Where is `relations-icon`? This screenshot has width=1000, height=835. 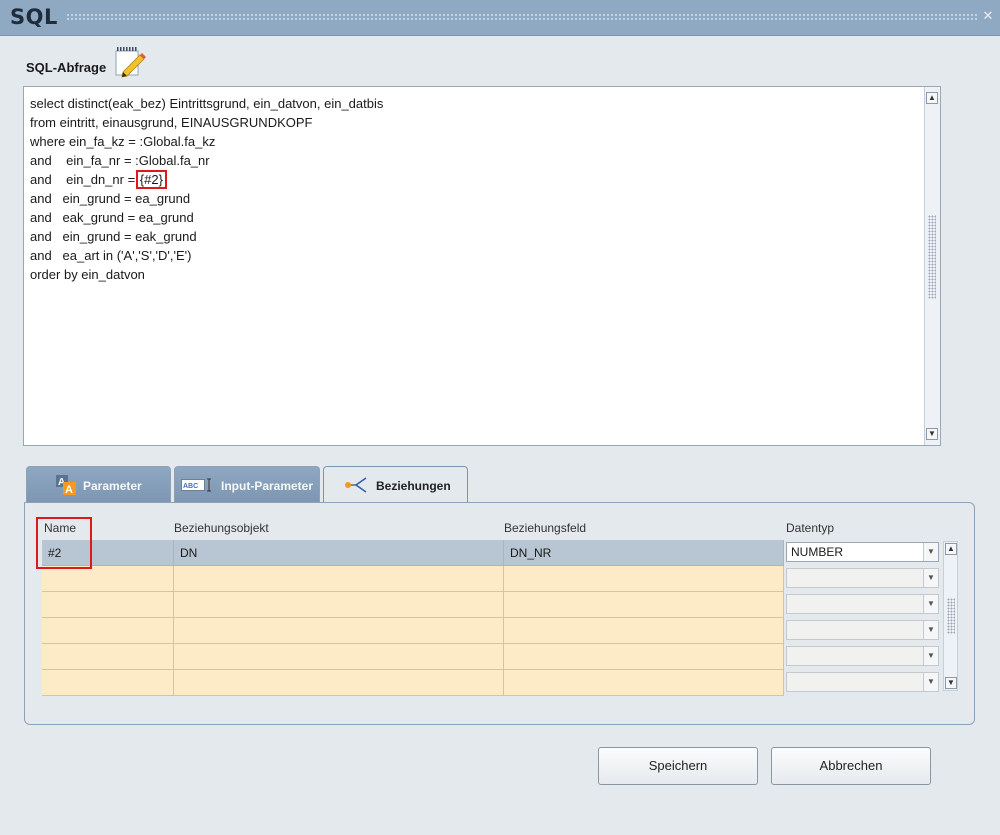 relations-icon is located at coordinates (356, 485).